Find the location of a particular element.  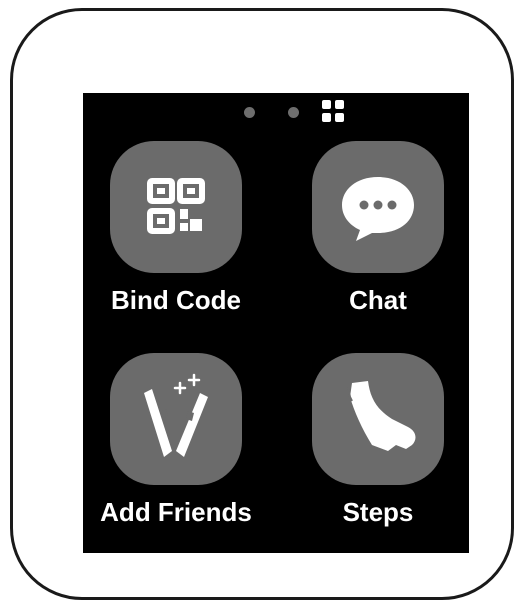

app-label: Steps is located at coordinates (378, 512).